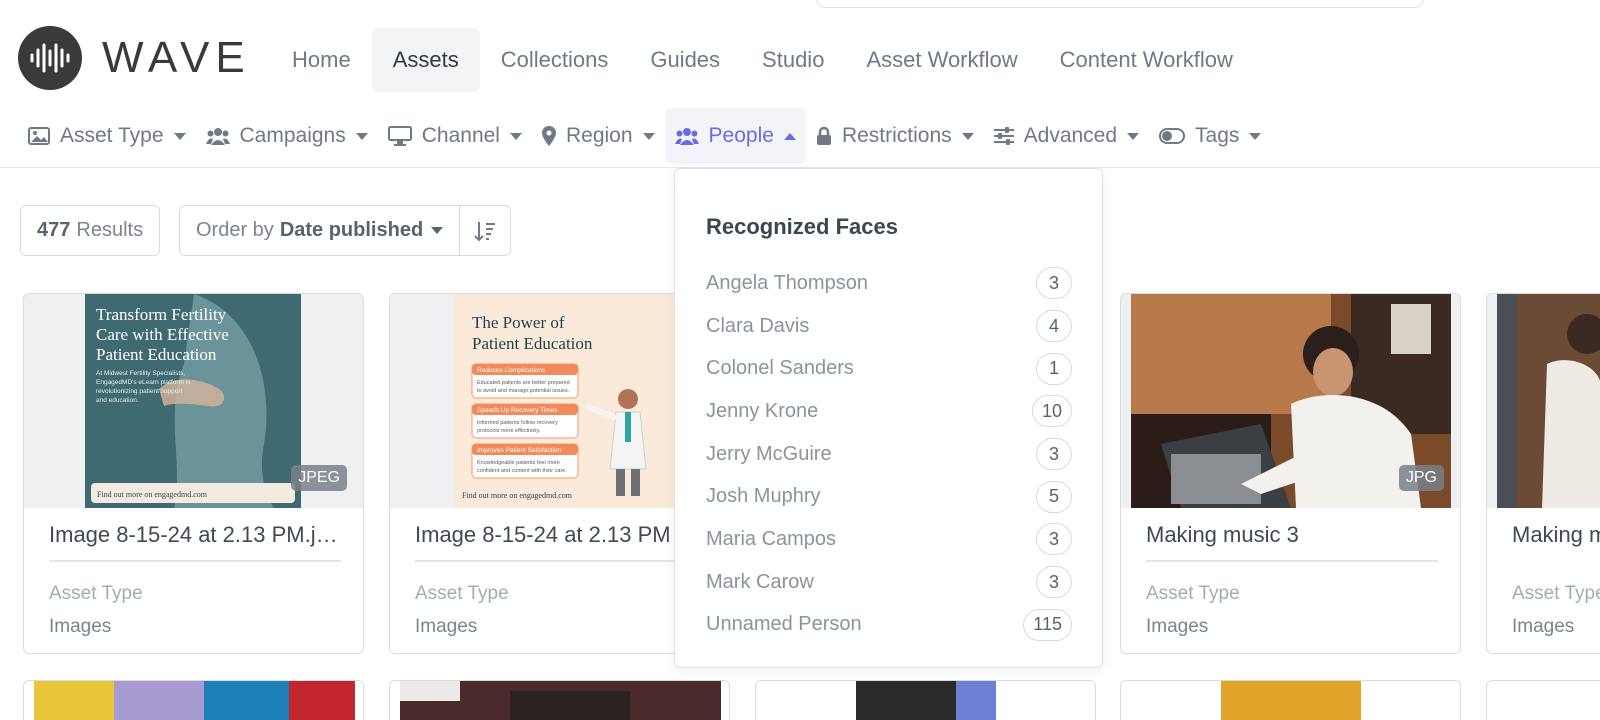  Describe the element at coordinates (292, 135) in the screenshot. I see `filter-label: Campaigns` at that location.